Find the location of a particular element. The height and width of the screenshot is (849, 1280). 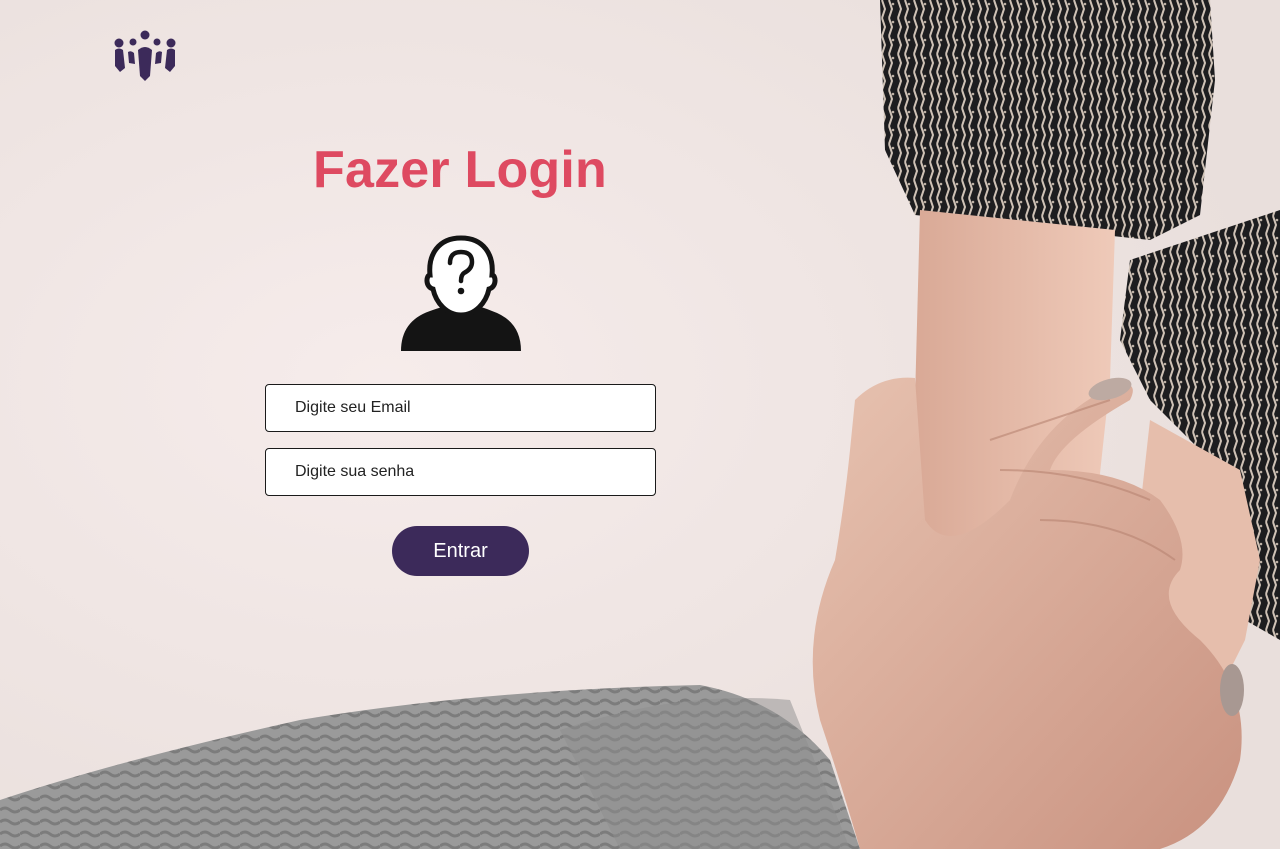

login-button: Entrar is located at coordinates (460, 551).